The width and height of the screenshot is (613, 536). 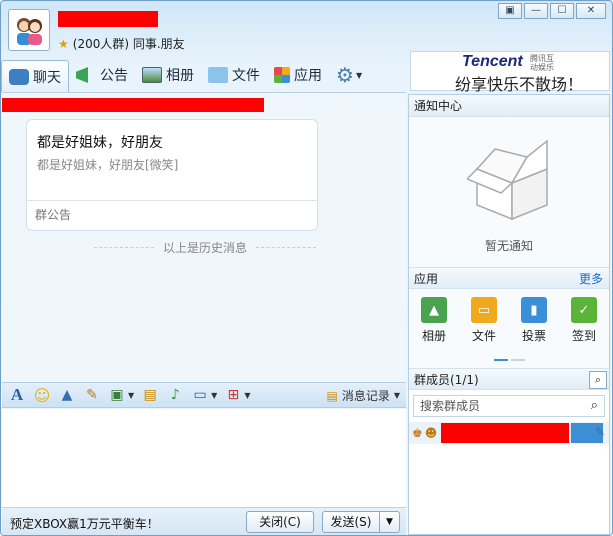 I want to click on member-search-input: 搜索群成员 ⌕, so click(x=509, y=406).